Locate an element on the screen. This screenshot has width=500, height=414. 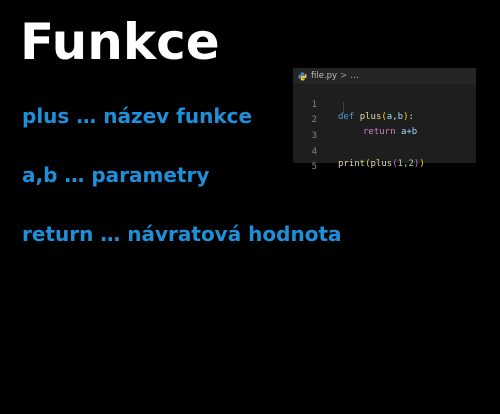
chevron-right-icon: > is located at coordinates (344, 76).